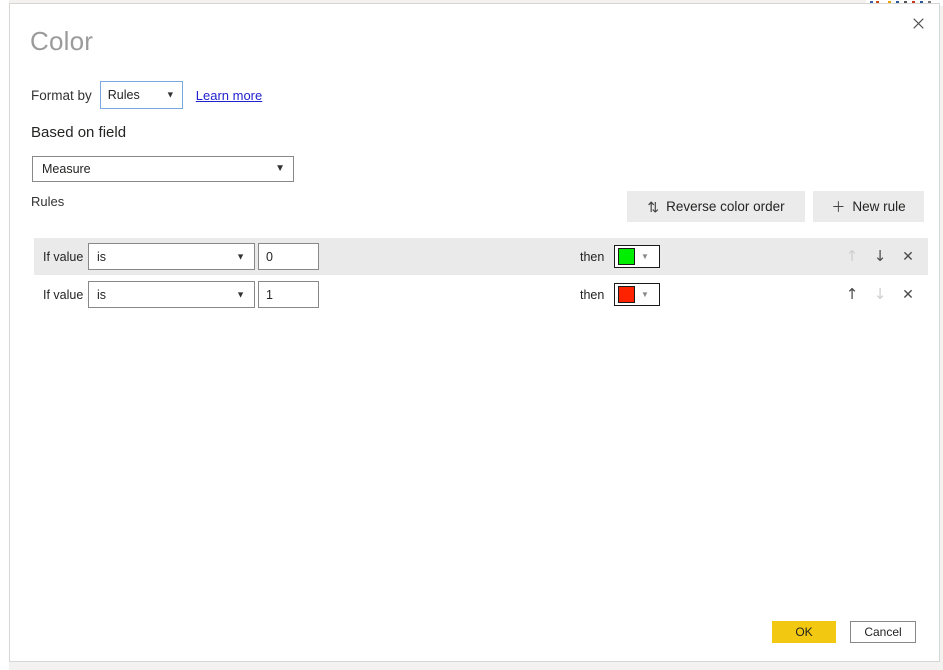 The width and height of the screenshot is (943, 670). I want to click on sort-arrows-icon: ⇅, so click(653, 206).